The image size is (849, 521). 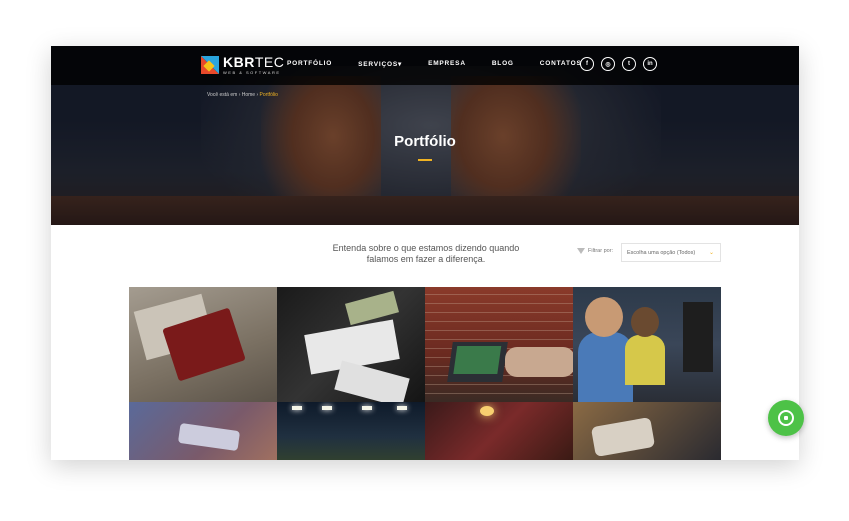 I want to click on nav-blog: BLOG, so click(x=503, y=64).